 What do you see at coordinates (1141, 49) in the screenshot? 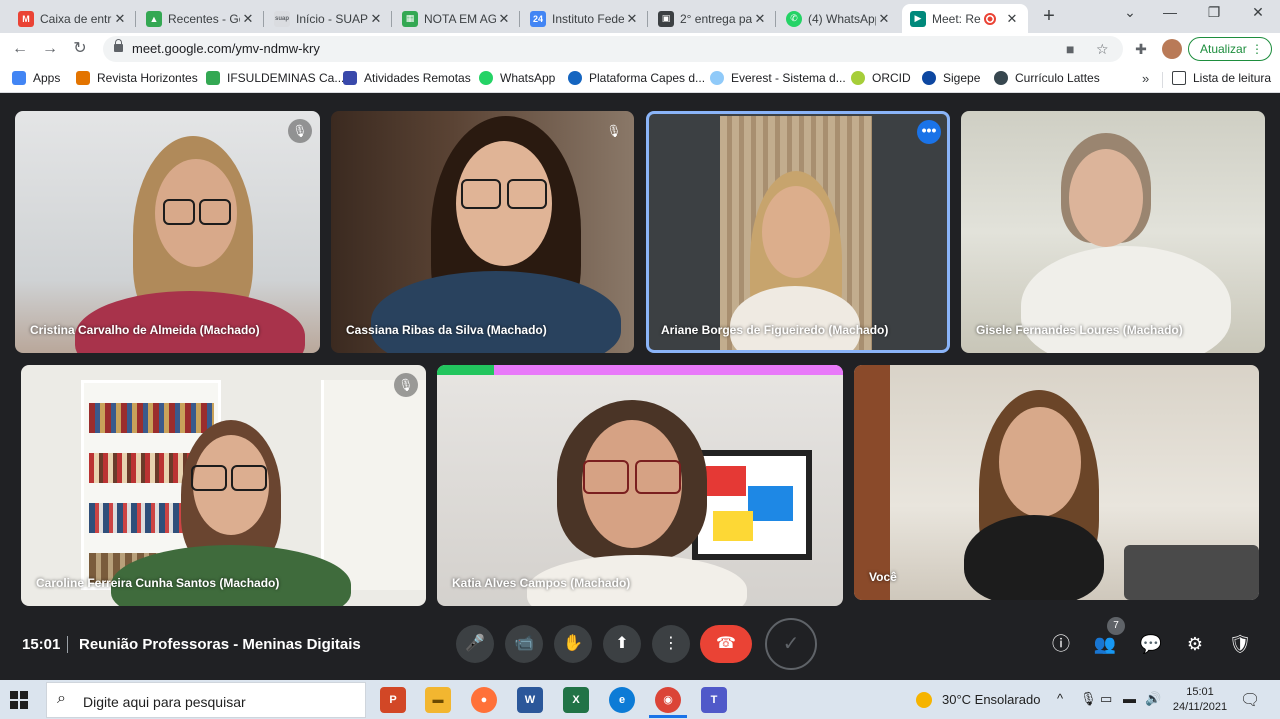
I see `extensions-icon: ✚` at bounding box center [1141, 49].